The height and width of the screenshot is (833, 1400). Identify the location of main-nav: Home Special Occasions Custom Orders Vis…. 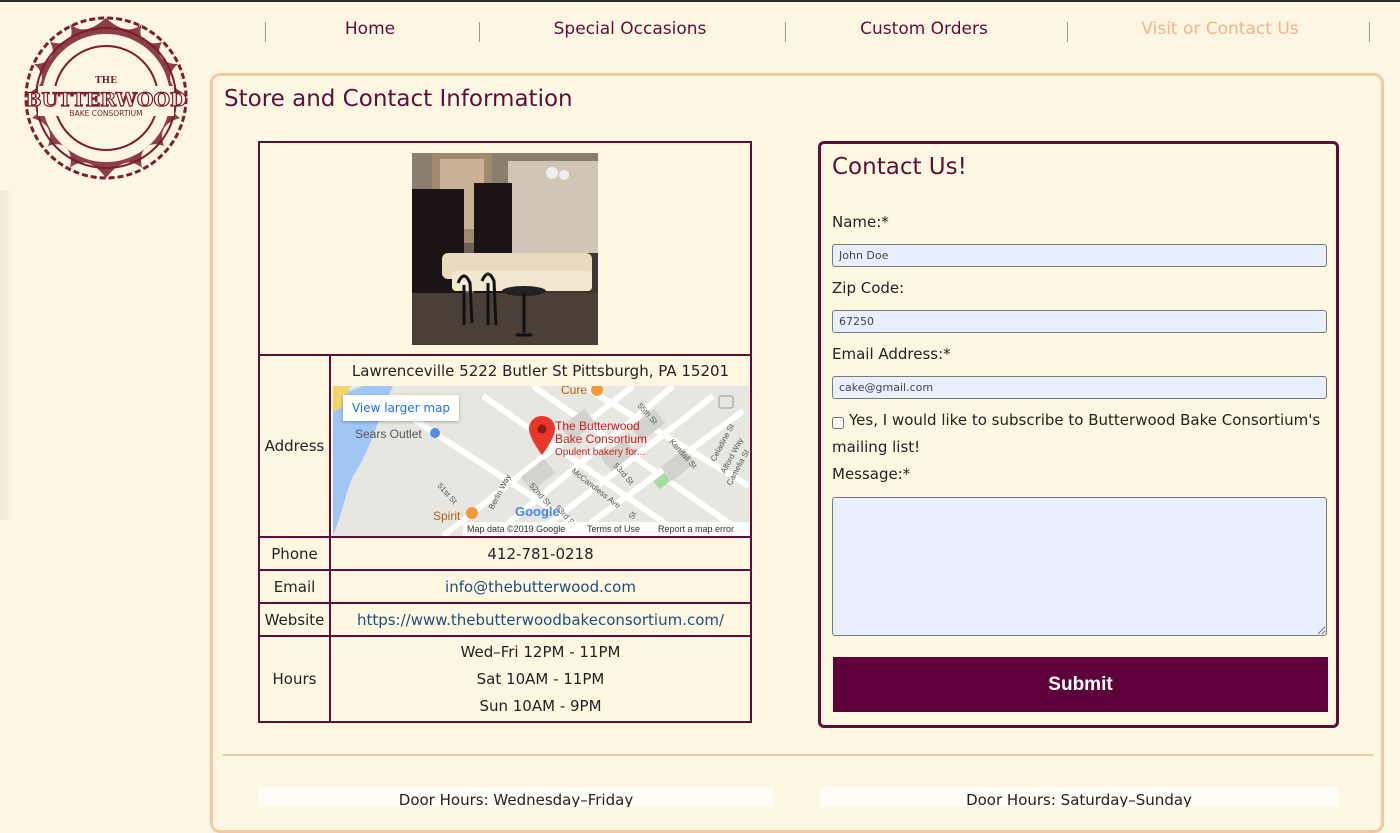
(700, 31).